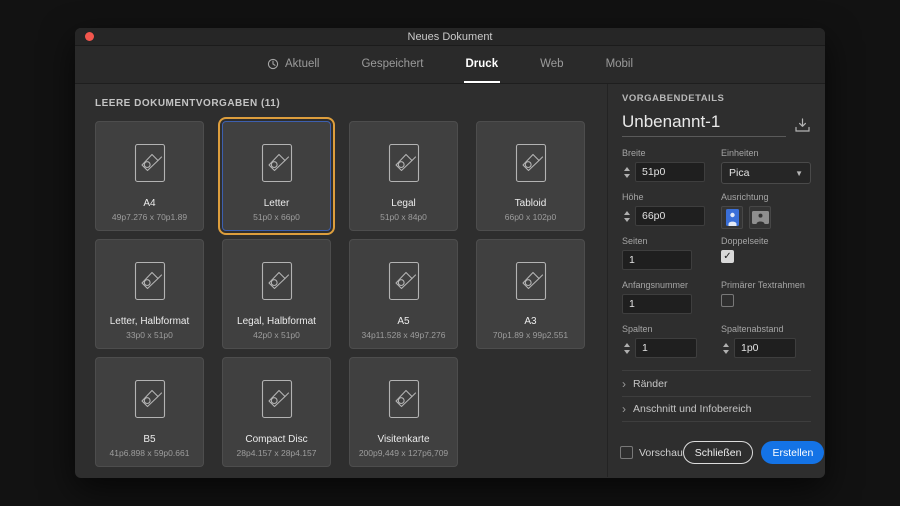 The image size is (900, 506). Describe the element at coordinates (188, 103) in the screenshot. I see `presets-header: LEERE DOKUMENTVORGABEN (11)` at that location.